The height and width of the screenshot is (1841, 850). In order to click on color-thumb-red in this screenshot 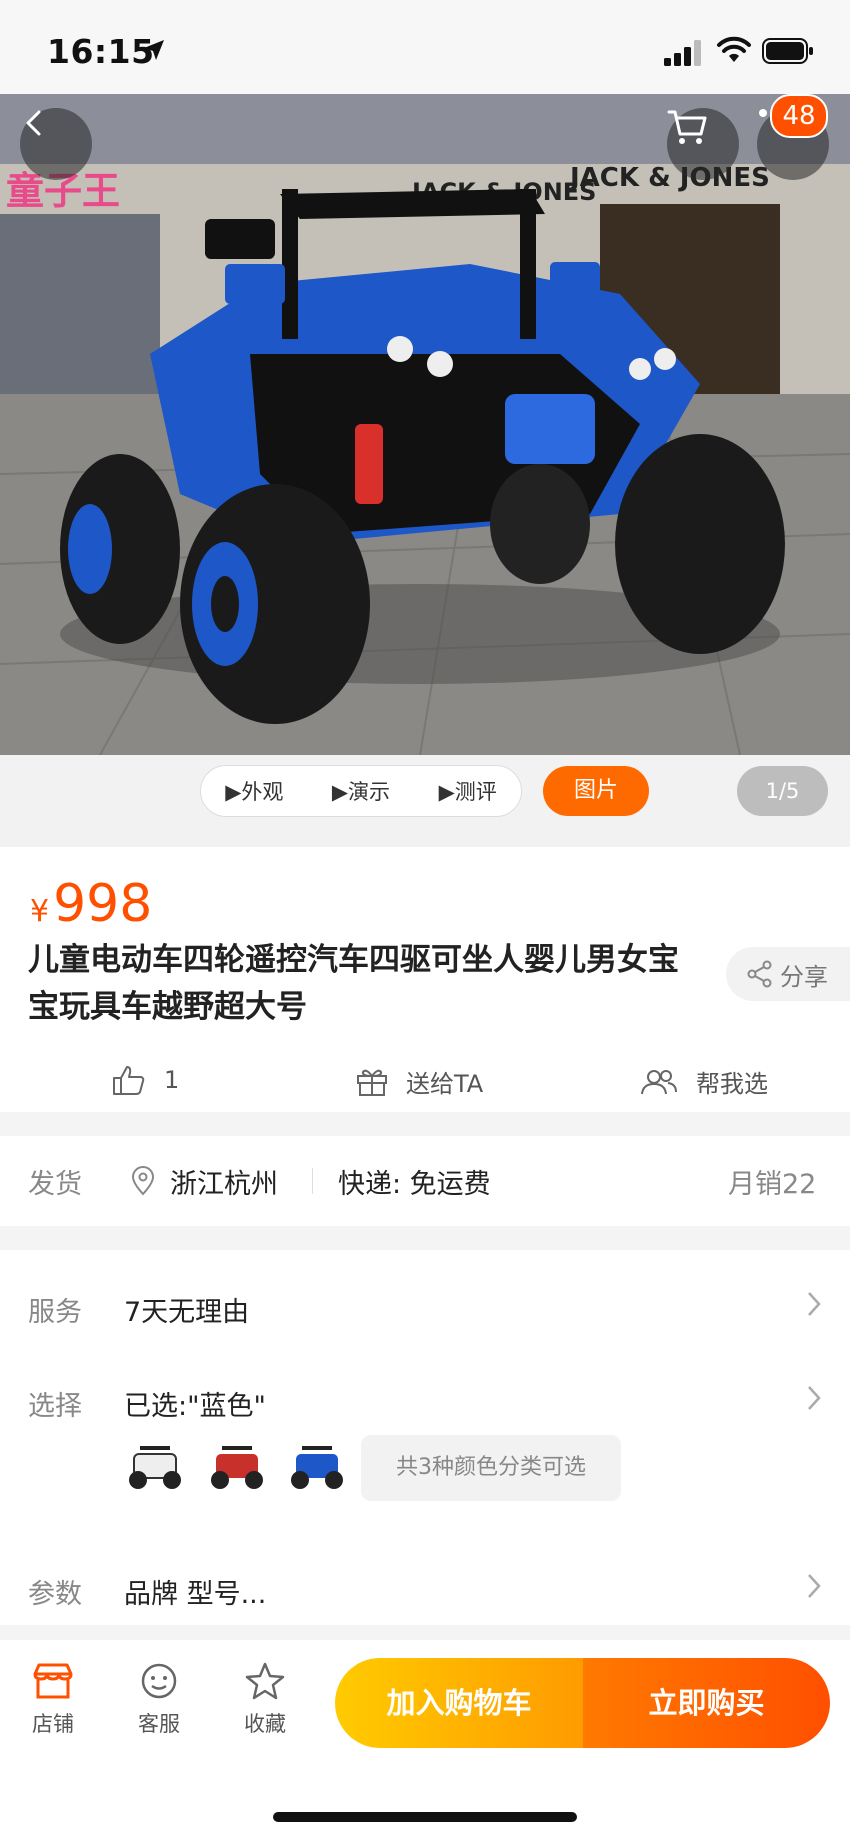, I will do `click(237, 1467)`.